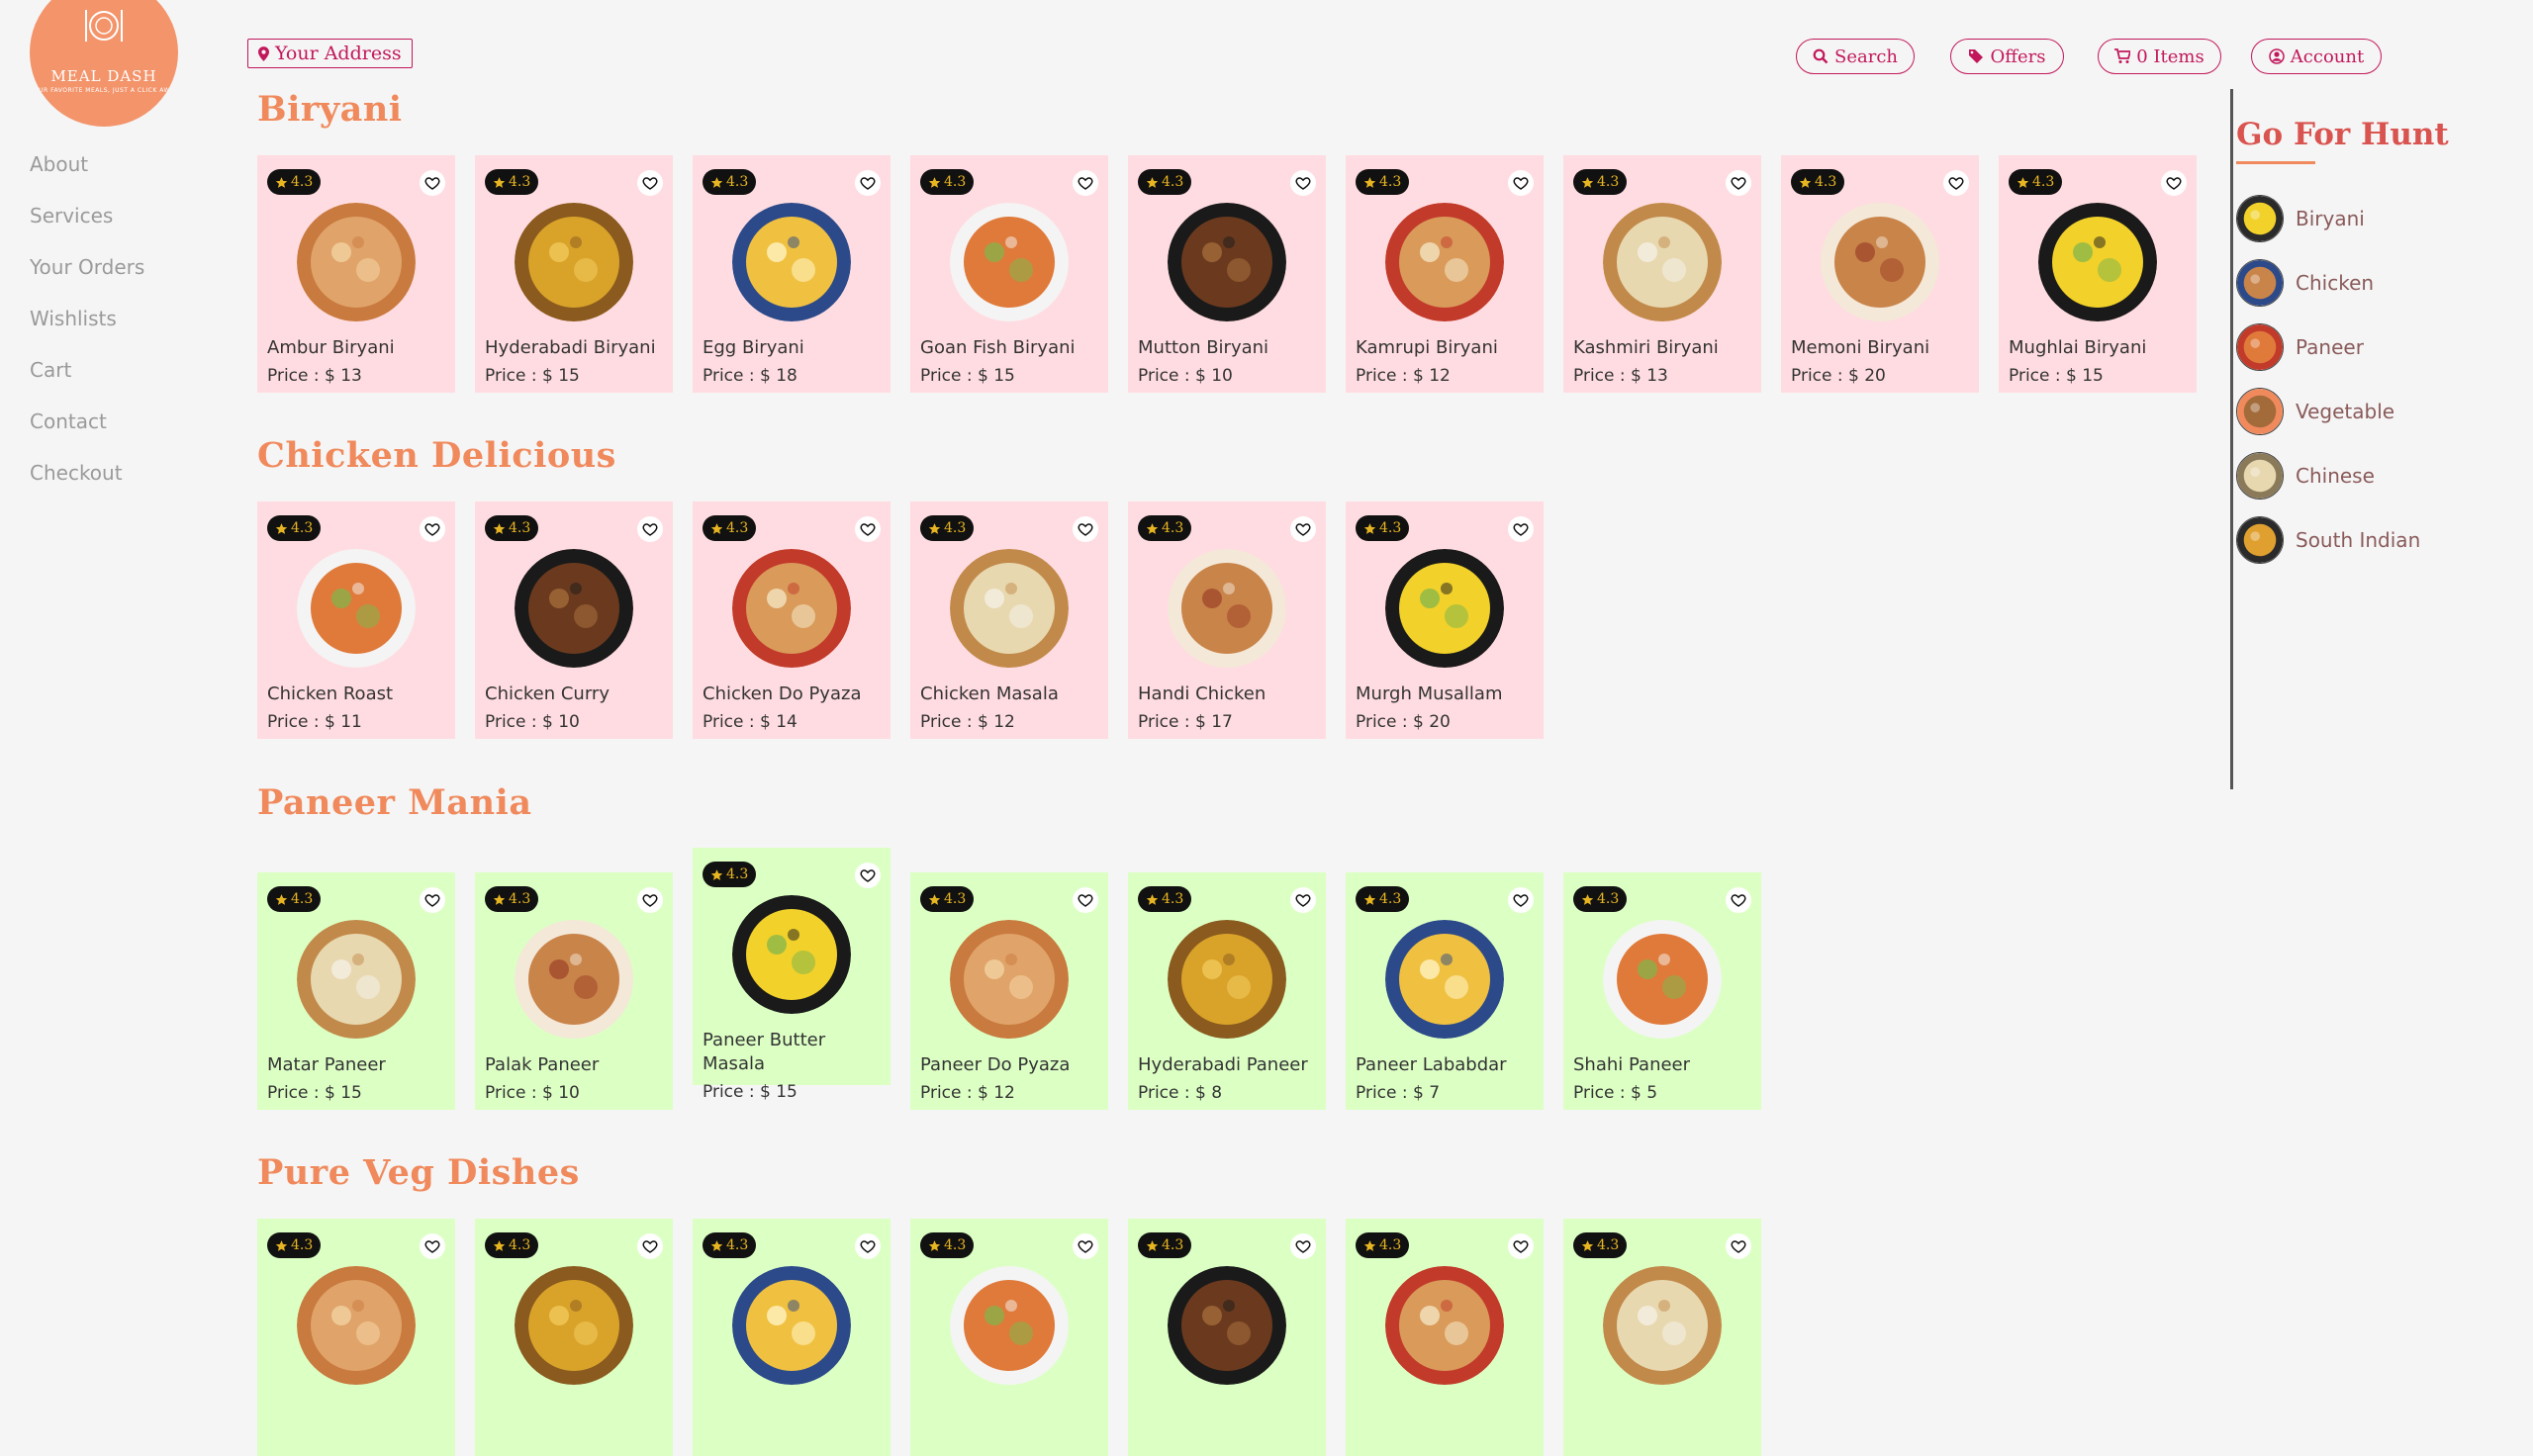 The image size is (2533, 1456). What do you see at coordinates (574, 620) in the screenshot?
I see `food-card: 4.3 Chicken Curry Price : $ 10` at bounding box center [574, 620].